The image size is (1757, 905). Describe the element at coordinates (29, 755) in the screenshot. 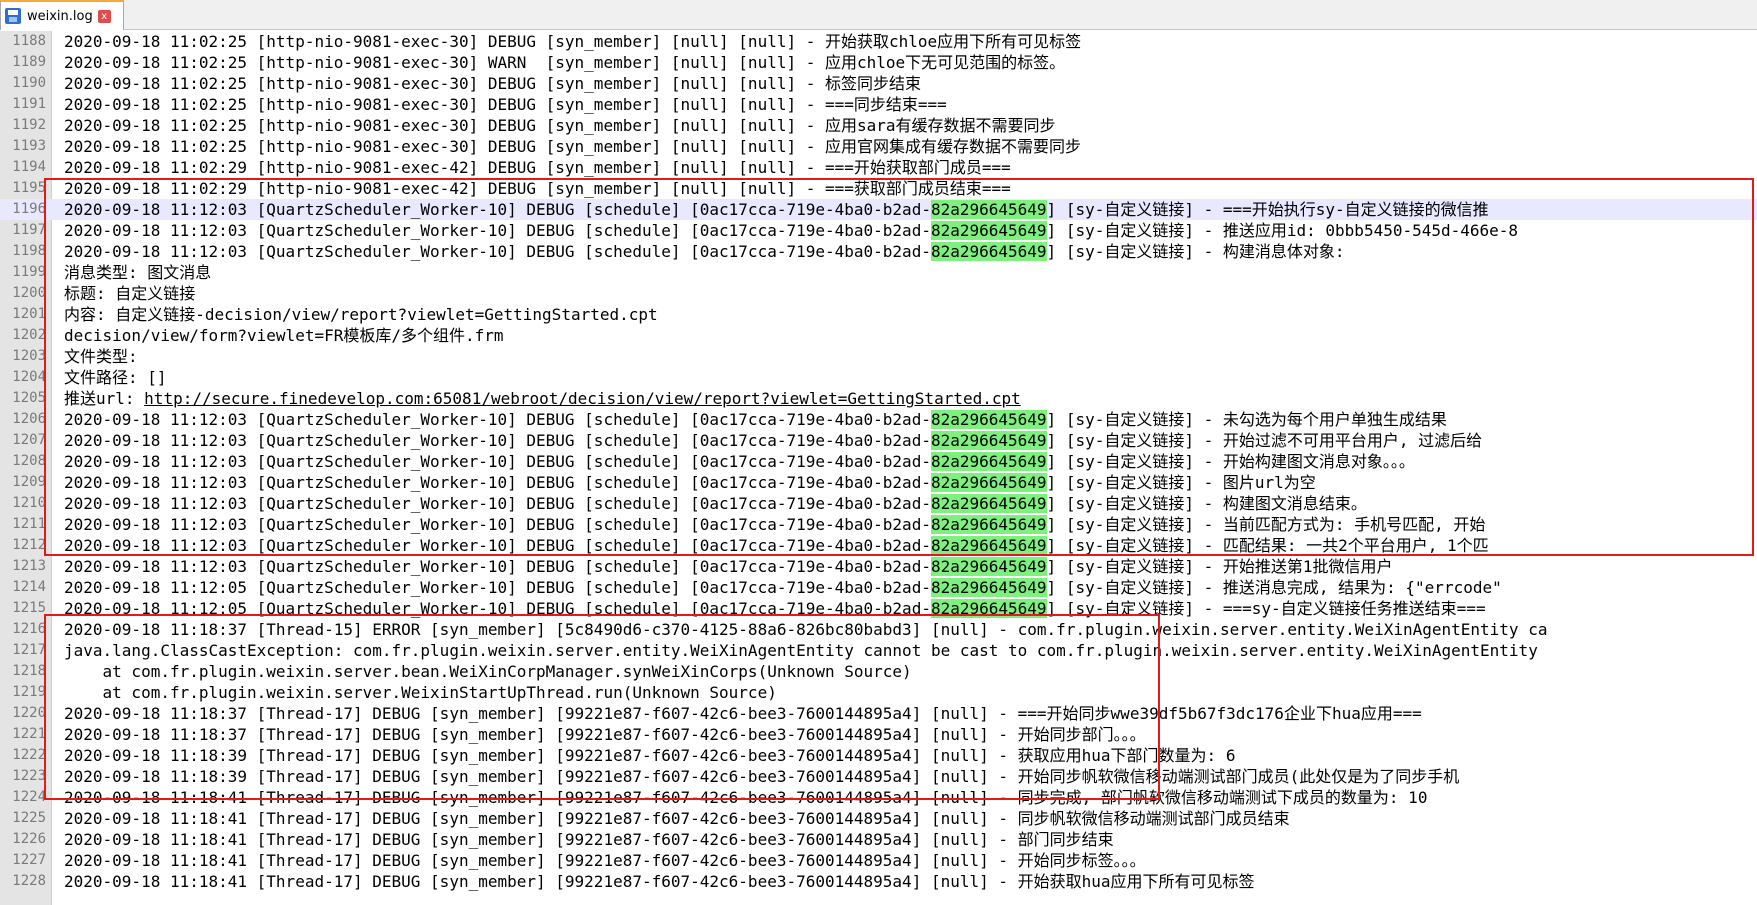

I see `line-number: 1222` at that location.